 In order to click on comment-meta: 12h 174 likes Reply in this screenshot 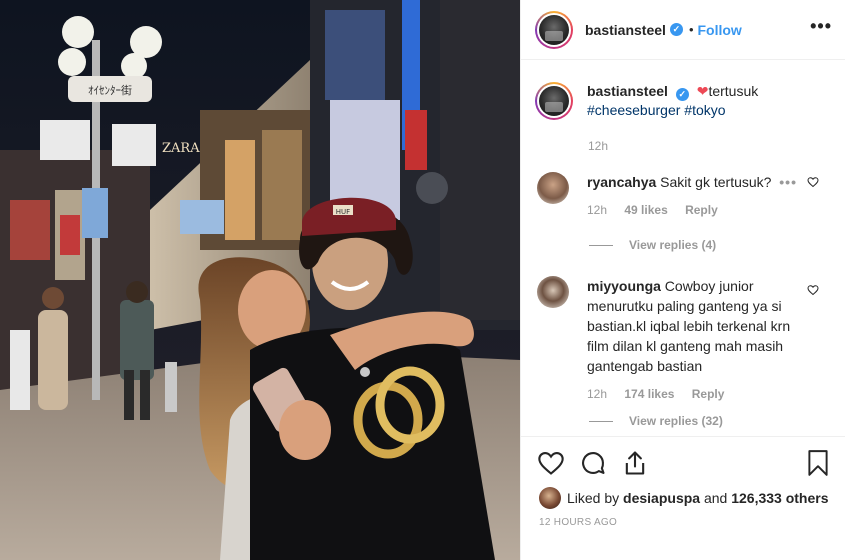, I will do `click(697, 394)`.